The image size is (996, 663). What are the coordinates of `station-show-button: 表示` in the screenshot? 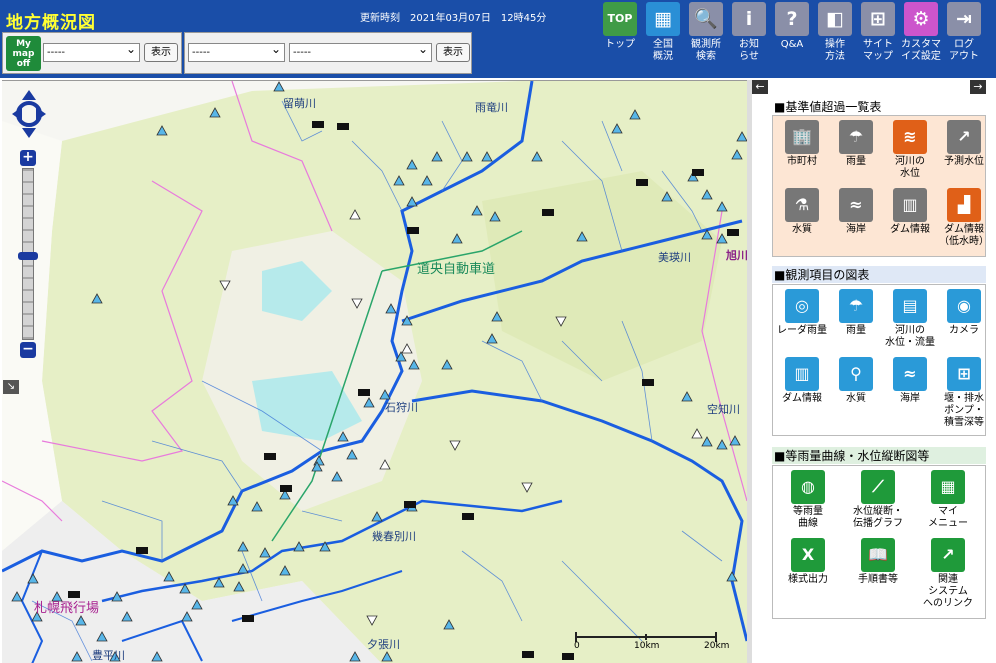 It's located at (453, 52).